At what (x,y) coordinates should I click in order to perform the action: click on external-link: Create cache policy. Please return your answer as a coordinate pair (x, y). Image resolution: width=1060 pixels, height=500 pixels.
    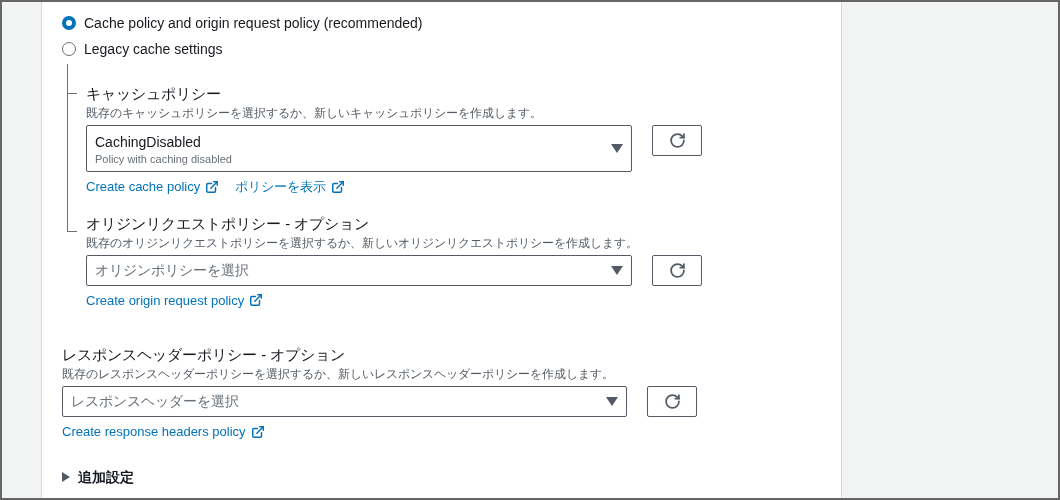
    Looking at the image, I should click on (153, 187).